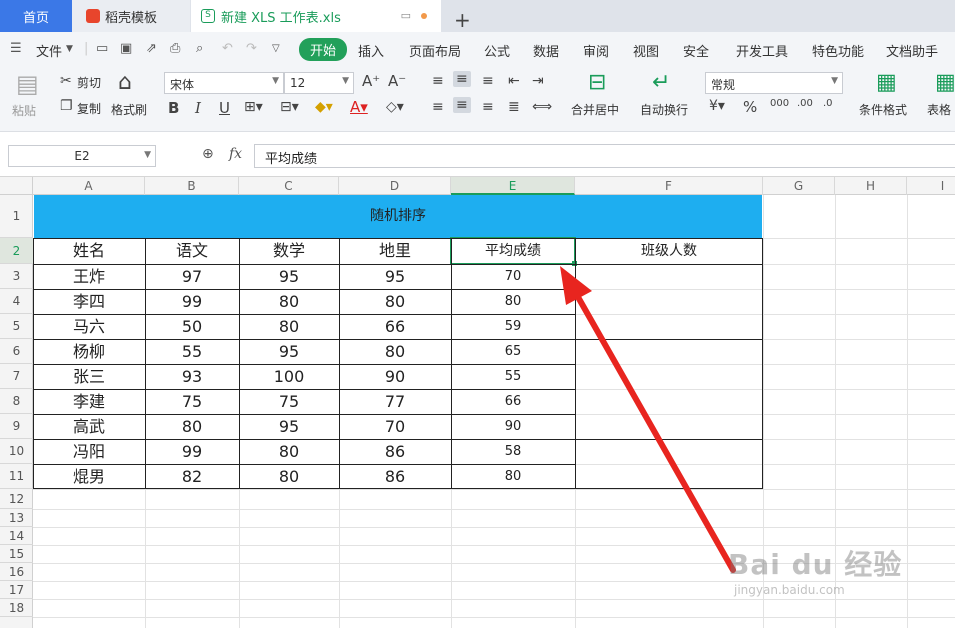 This screenshot has width=955, height=628. Describe the element at coordinates (595, 109) in the screenshot. I see `merge-center-button: 合并居中` at that location.